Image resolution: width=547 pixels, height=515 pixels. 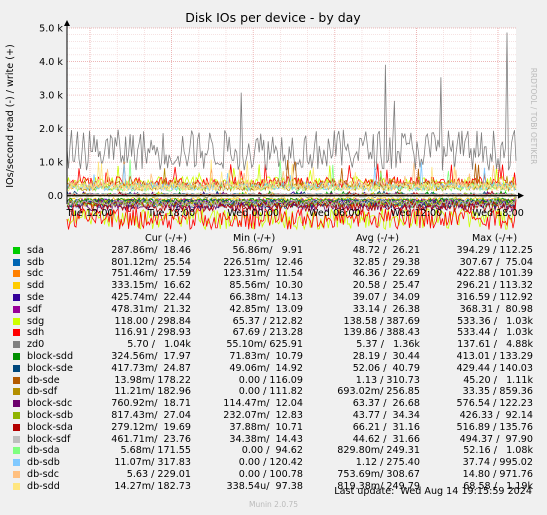 What do you see at coordinates (494, 286) in the screenshot?
I see `legend-value-max: 296.21 / 113.32` at bounding box center [494, 286].